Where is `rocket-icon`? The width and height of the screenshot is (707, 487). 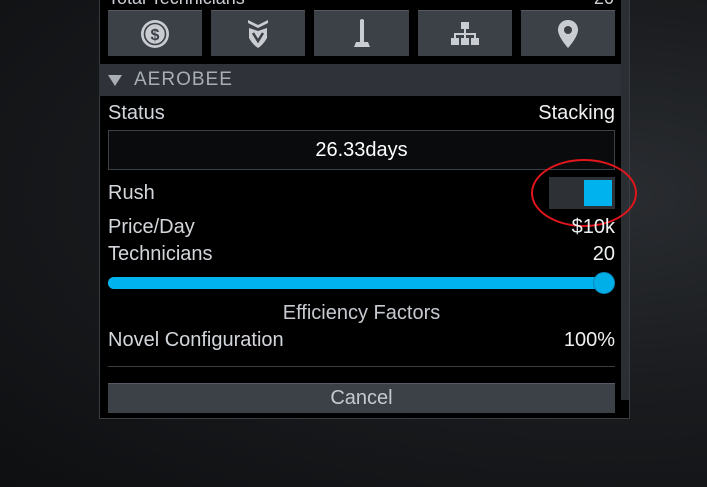 rocket-icon is located at coordinates (361, 32).